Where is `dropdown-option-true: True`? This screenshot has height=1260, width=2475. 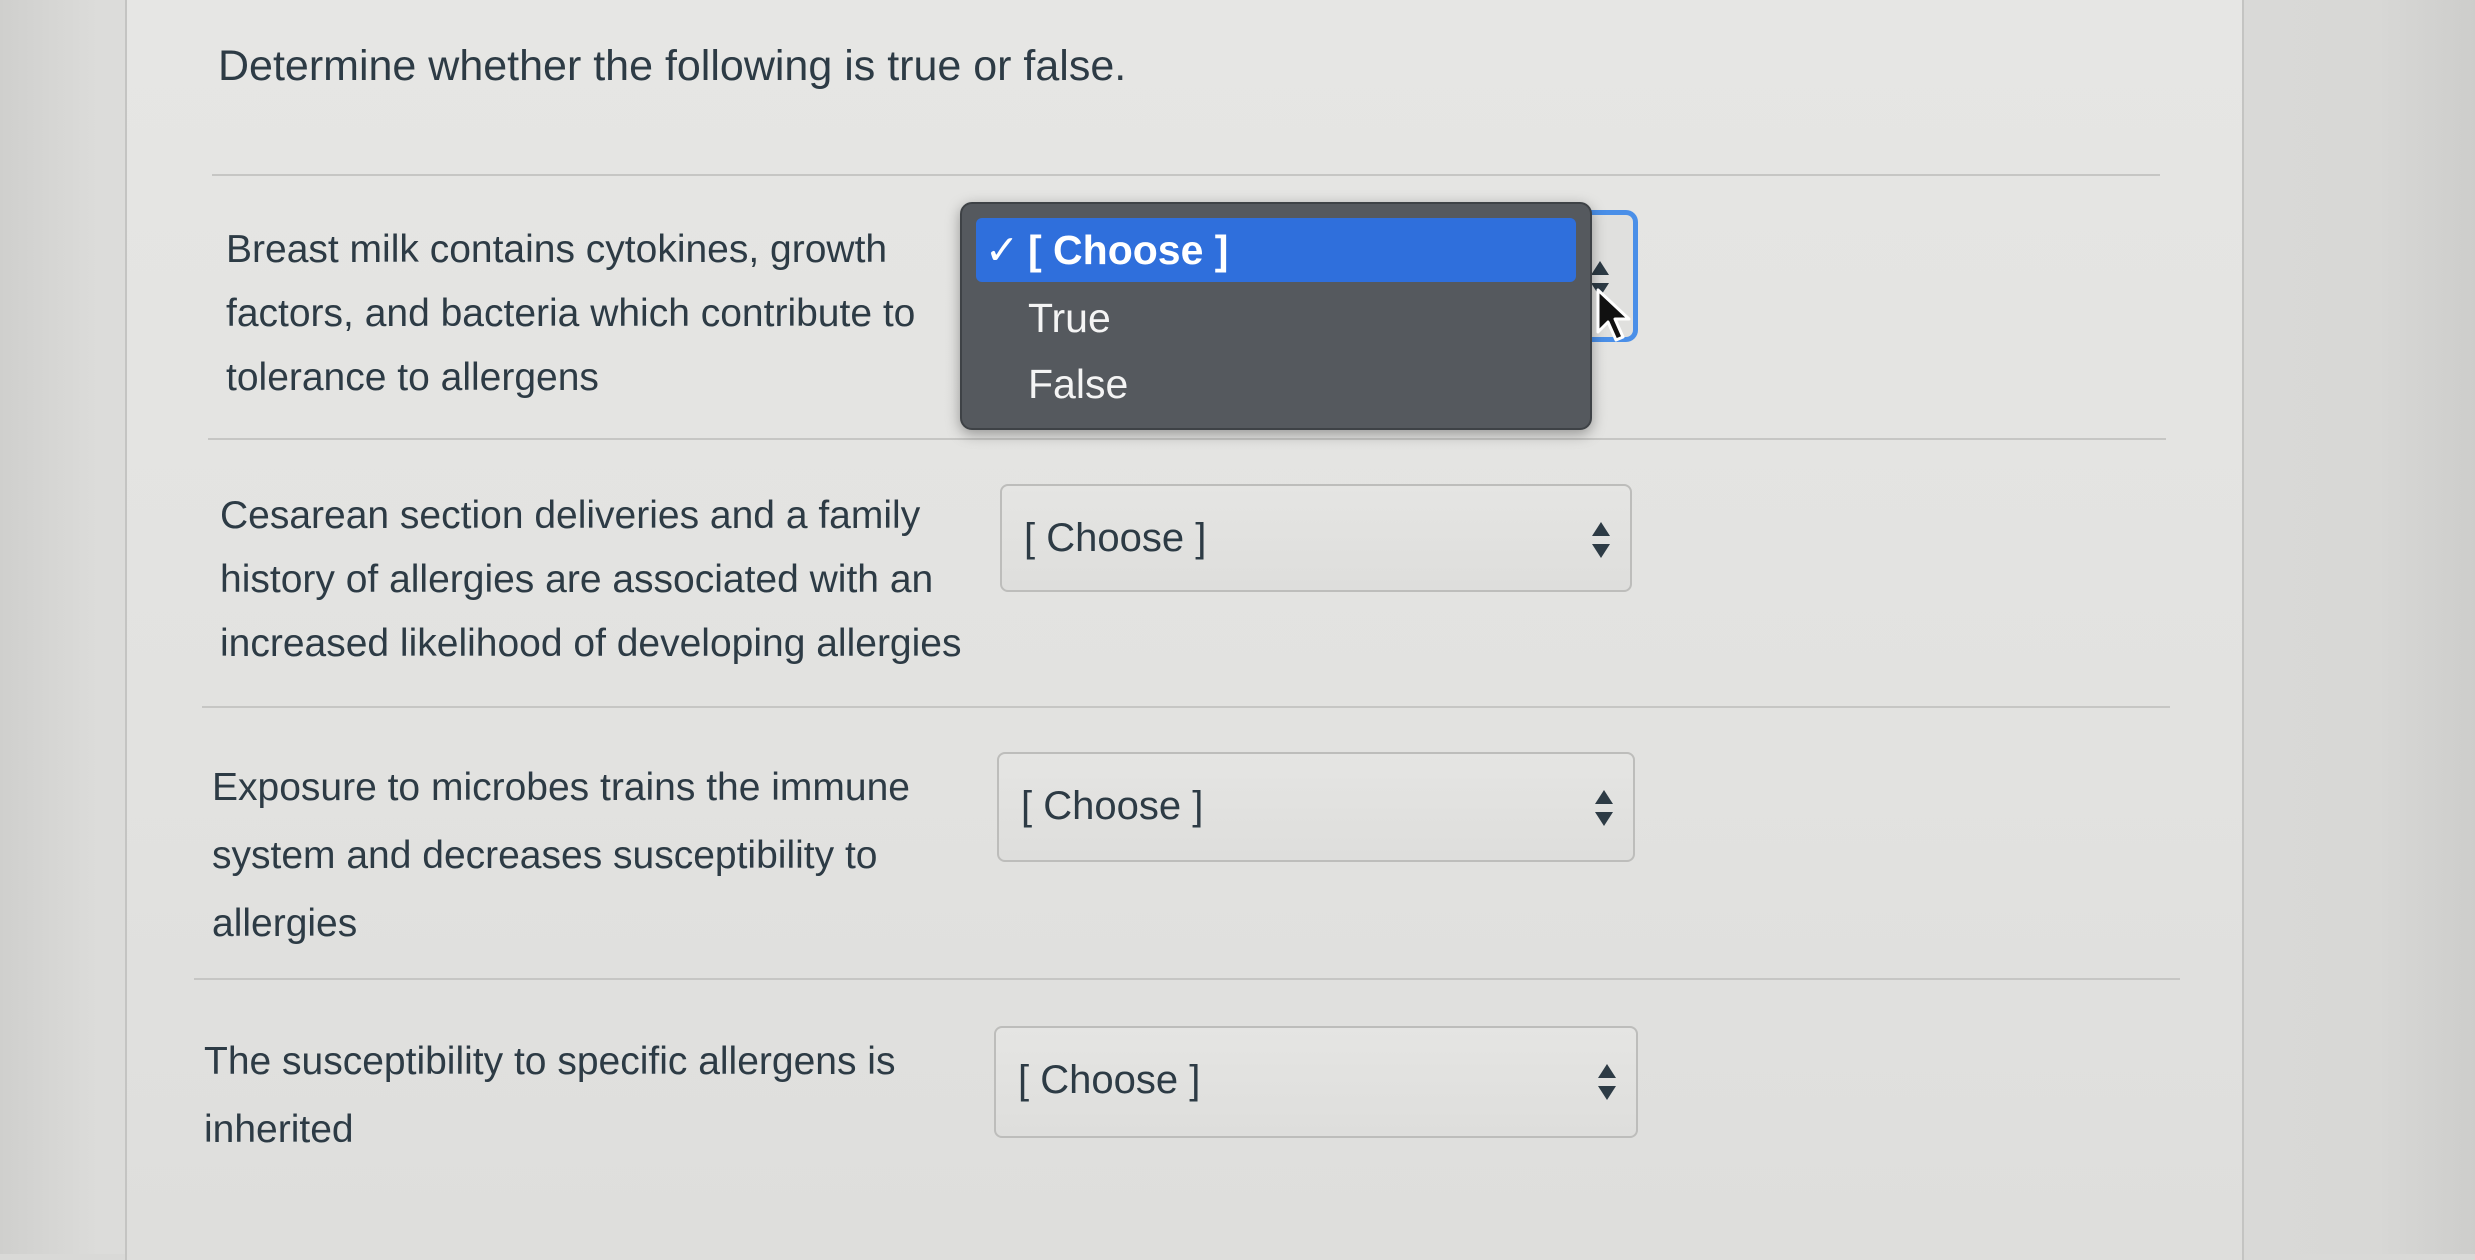 dropdown-option-true: True is located at coordinates (1276, 318).